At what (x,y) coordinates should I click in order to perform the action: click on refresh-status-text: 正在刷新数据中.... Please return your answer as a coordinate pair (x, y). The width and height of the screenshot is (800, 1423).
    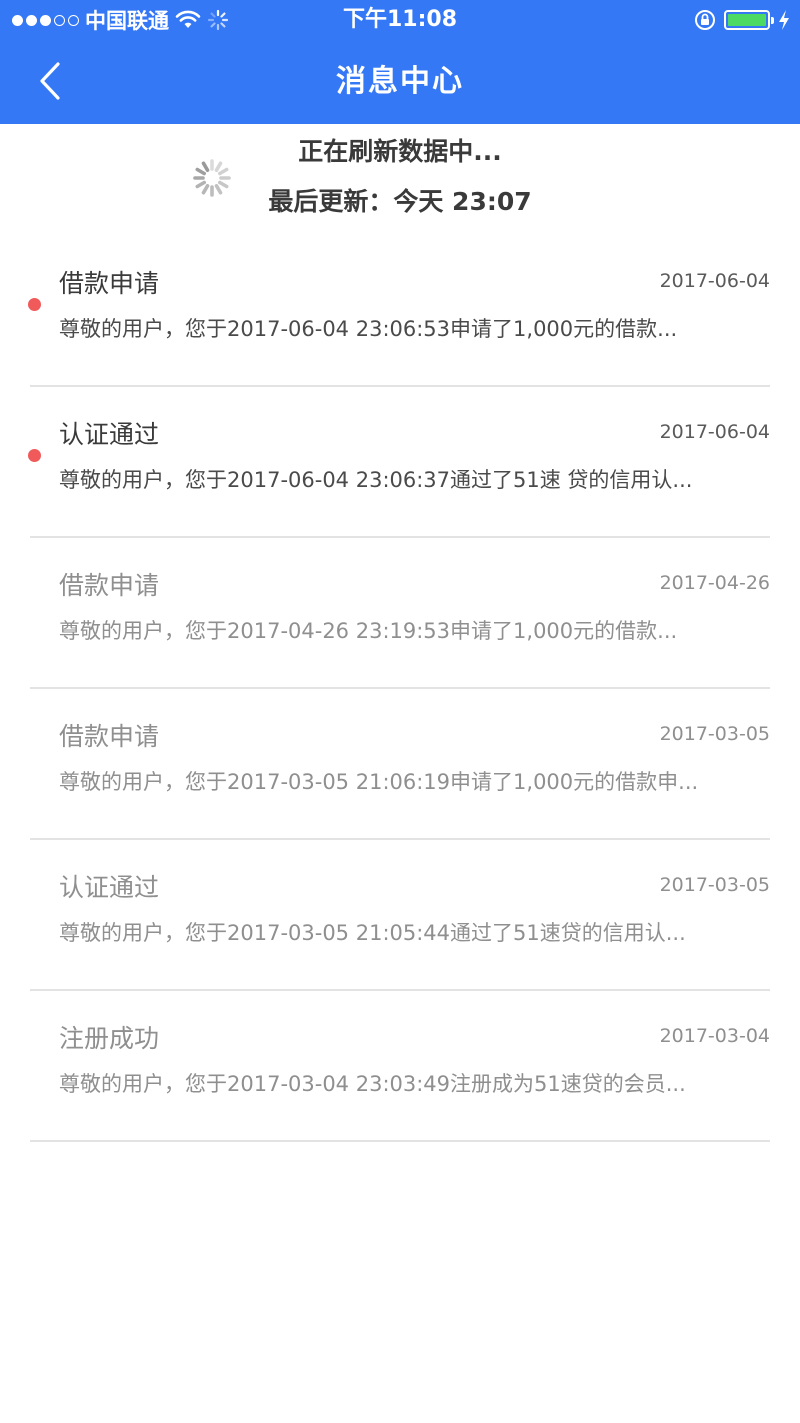
    Looking at the image, I should click on (400, 151).